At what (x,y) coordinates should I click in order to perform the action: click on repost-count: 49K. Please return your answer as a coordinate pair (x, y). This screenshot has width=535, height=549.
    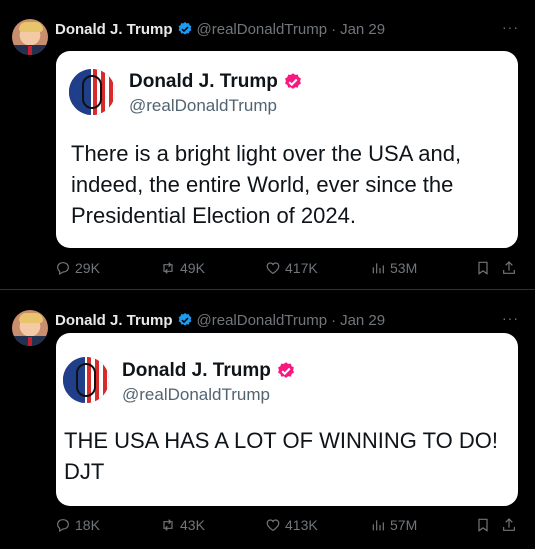
    Looking at the image, I should click on (192, 268).